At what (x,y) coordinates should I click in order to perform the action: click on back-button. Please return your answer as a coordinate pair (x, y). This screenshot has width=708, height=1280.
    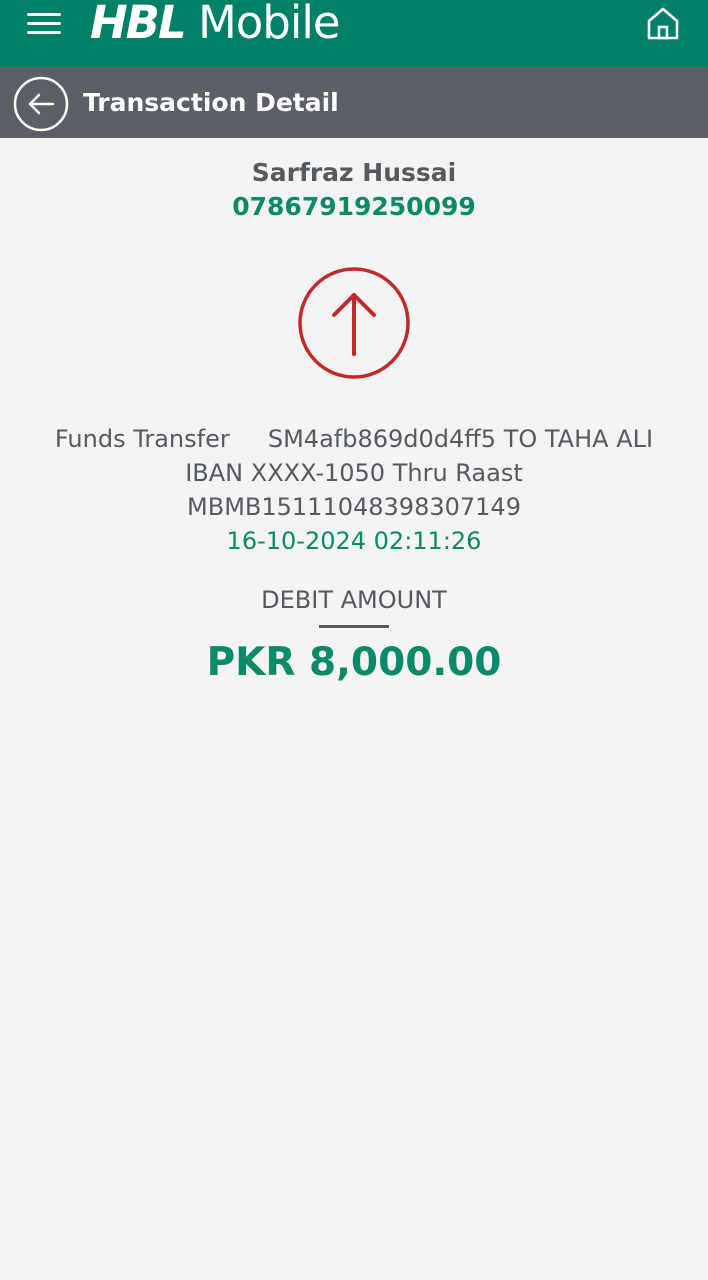
    Looking at the image, I should click on (41, 104).